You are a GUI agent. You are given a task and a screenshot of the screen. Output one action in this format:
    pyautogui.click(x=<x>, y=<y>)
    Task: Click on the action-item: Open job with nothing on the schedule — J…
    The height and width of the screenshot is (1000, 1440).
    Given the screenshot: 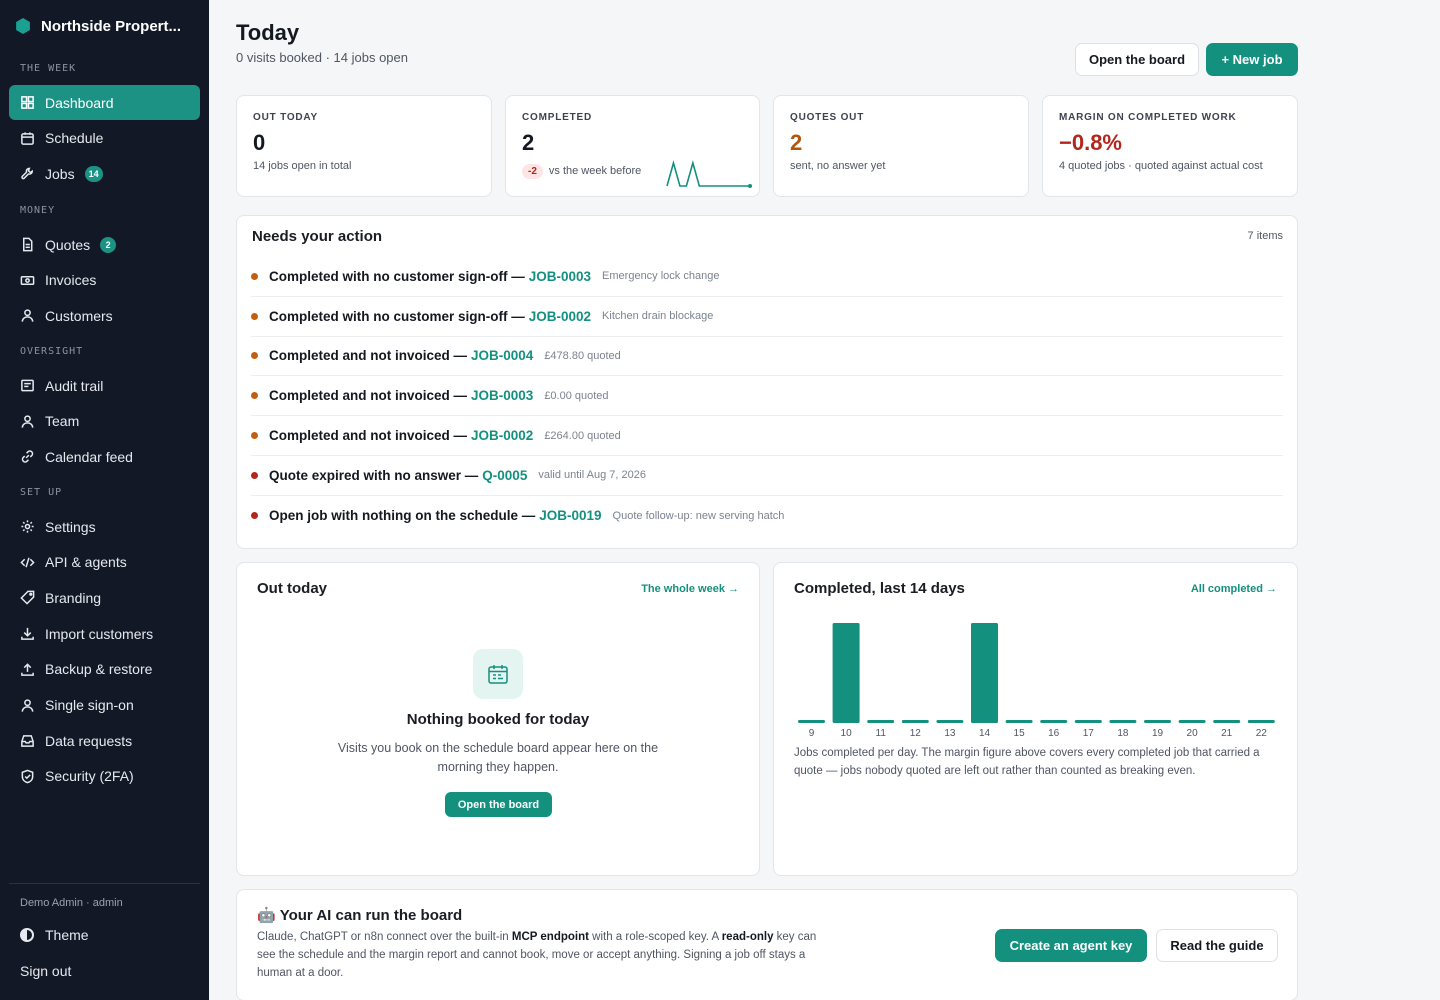 What is the action you would take?
    pyautogui.click(x=767, y=516)
    